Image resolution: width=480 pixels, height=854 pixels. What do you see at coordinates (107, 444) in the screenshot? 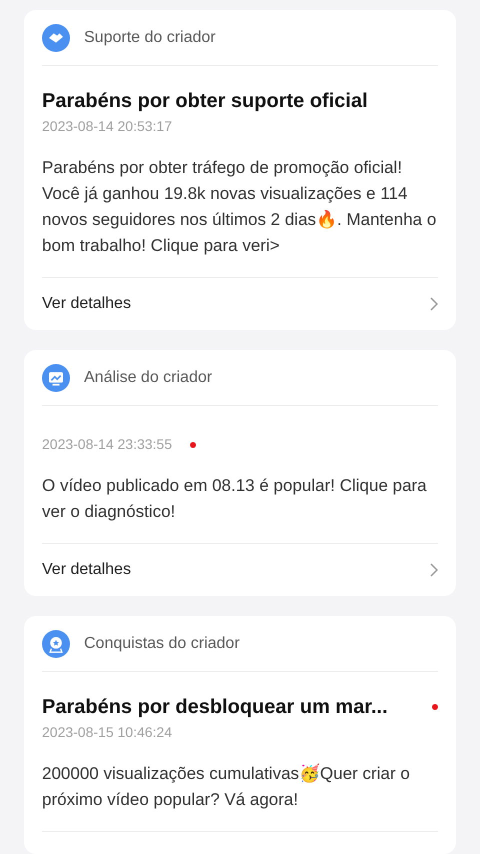
I see `timestamp: 2023-08-14 23:33:55` at bounding box center [107, 444].